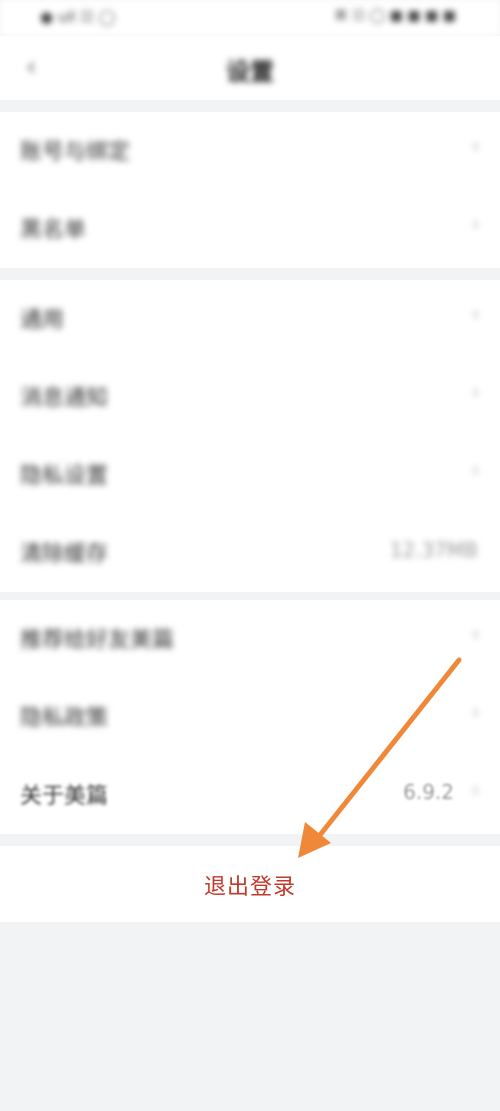  I want to click on row-label: 关于美篇, so click(64, 796).